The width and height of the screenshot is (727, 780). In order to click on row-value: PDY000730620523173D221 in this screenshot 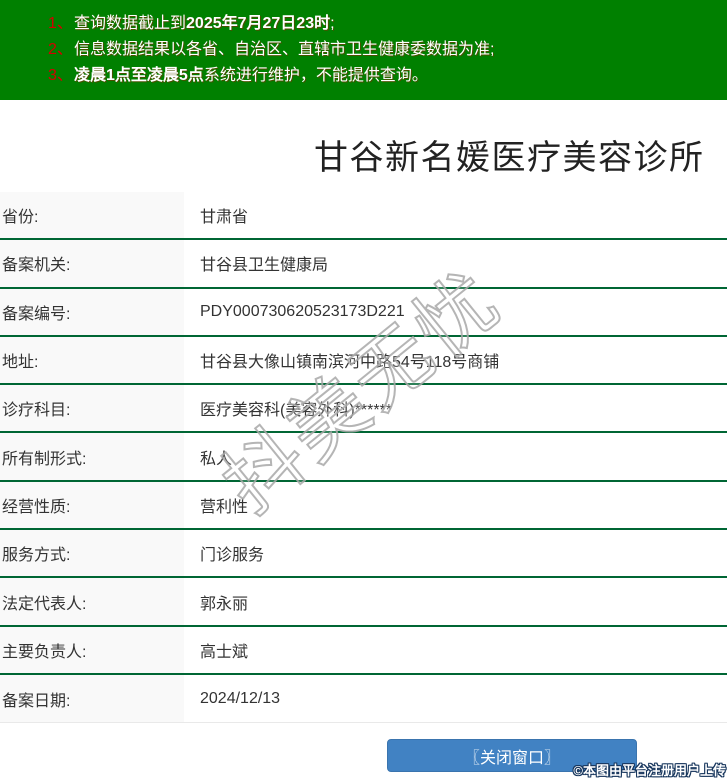, I will do `click(455, 311)`.